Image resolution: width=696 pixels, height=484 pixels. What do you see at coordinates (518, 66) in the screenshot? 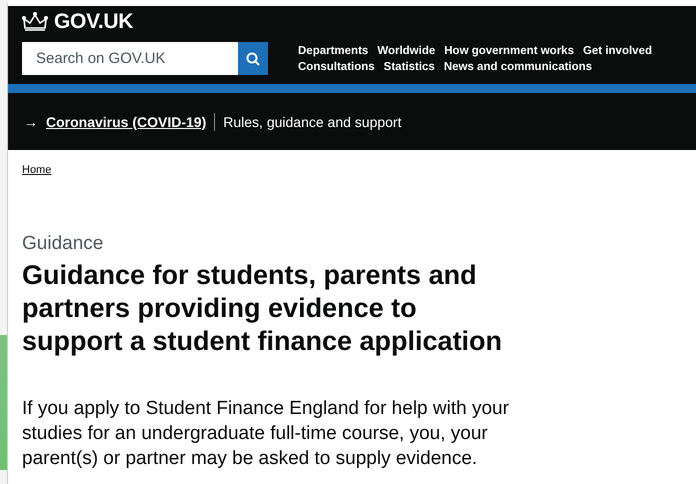
I see `nav-link: News and communications` at bounding box center [518, 66].